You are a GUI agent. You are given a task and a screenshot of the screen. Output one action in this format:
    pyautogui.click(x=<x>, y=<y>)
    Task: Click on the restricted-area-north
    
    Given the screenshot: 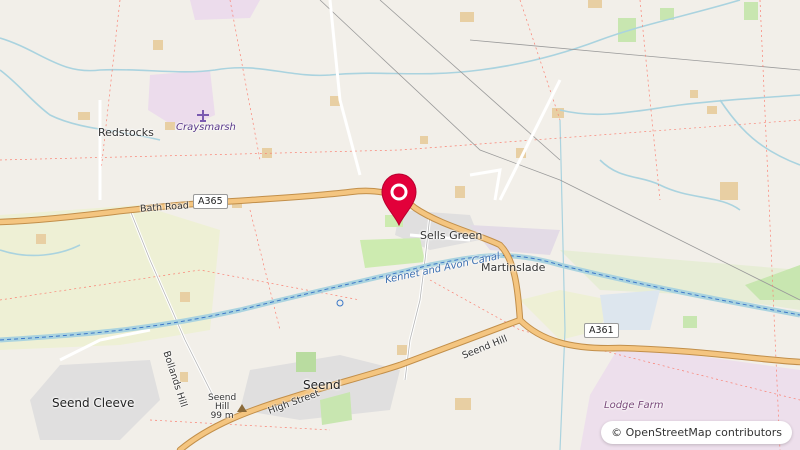 What is the action you would take?
    pyautogui.click(x=225, y=10)
    